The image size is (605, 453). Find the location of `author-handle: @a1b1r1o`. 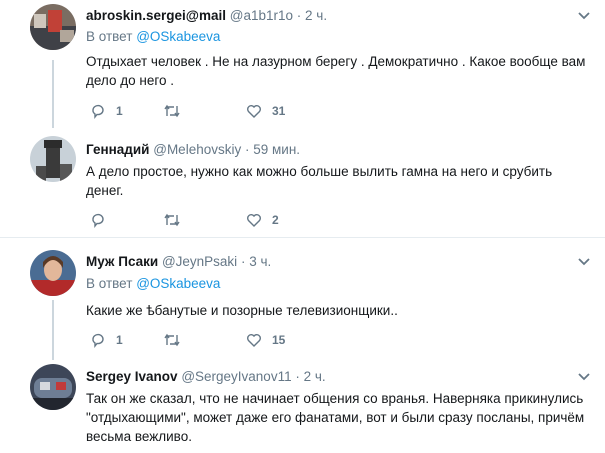

author-handle: @a1b1r1o is located at coordinates (261, 15).